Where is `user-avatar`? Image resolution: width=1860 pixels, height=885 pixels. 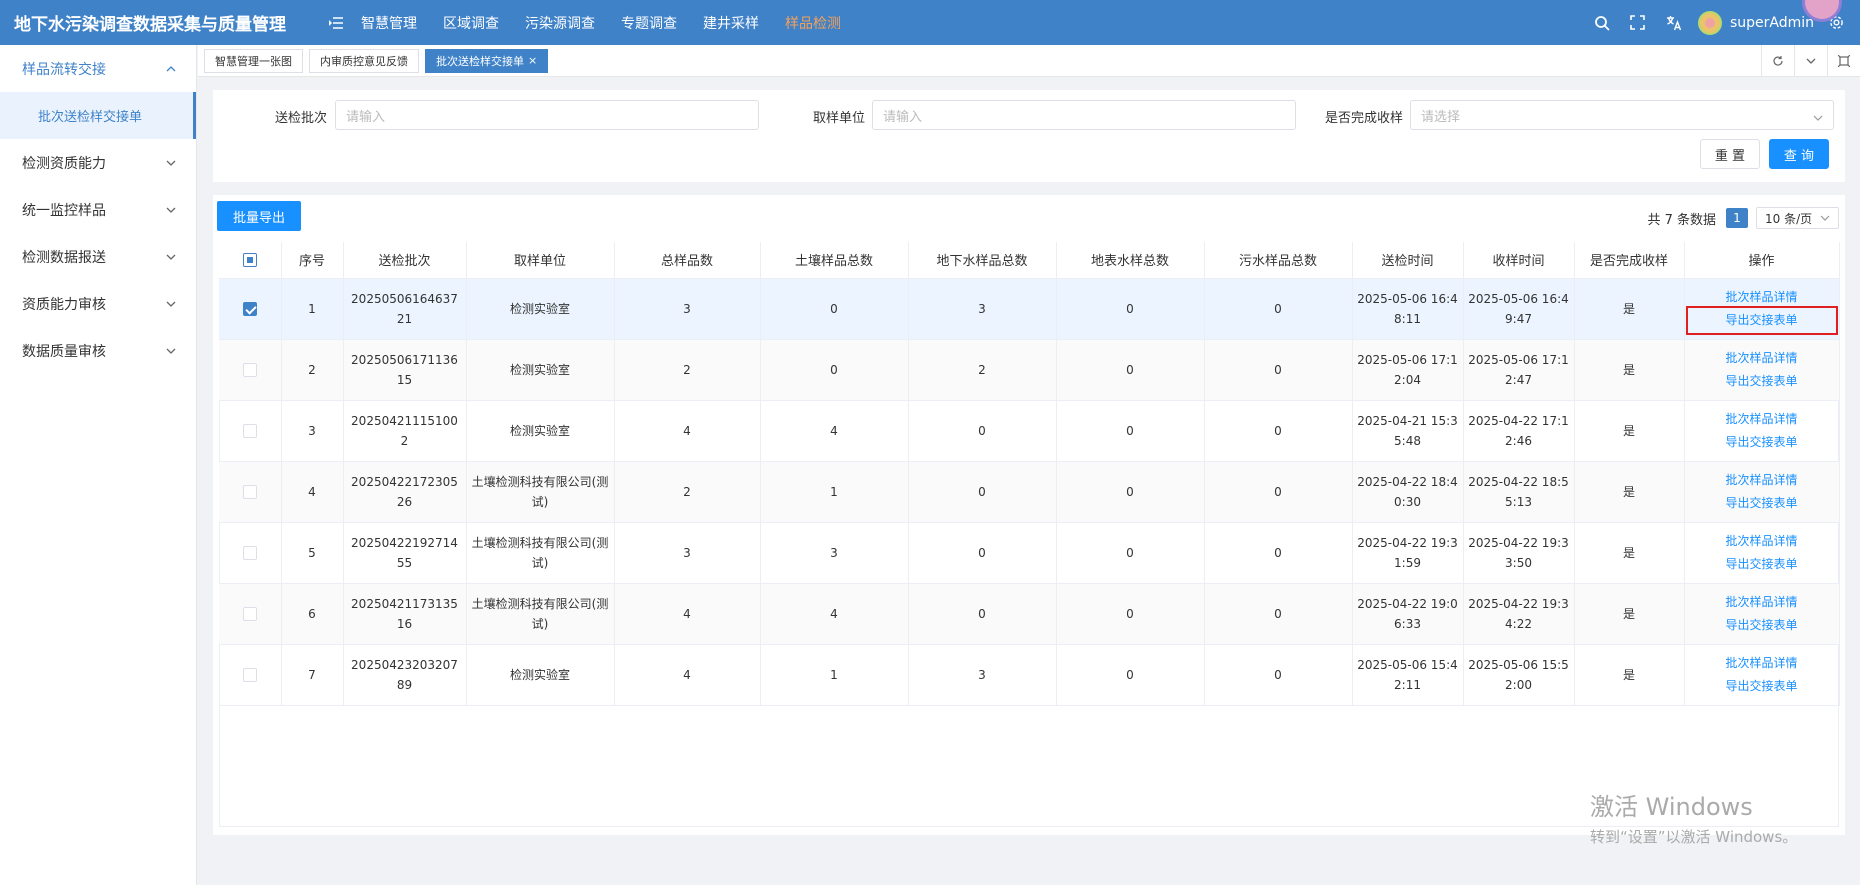 user-avatar is located at coordinates (1709, 22).